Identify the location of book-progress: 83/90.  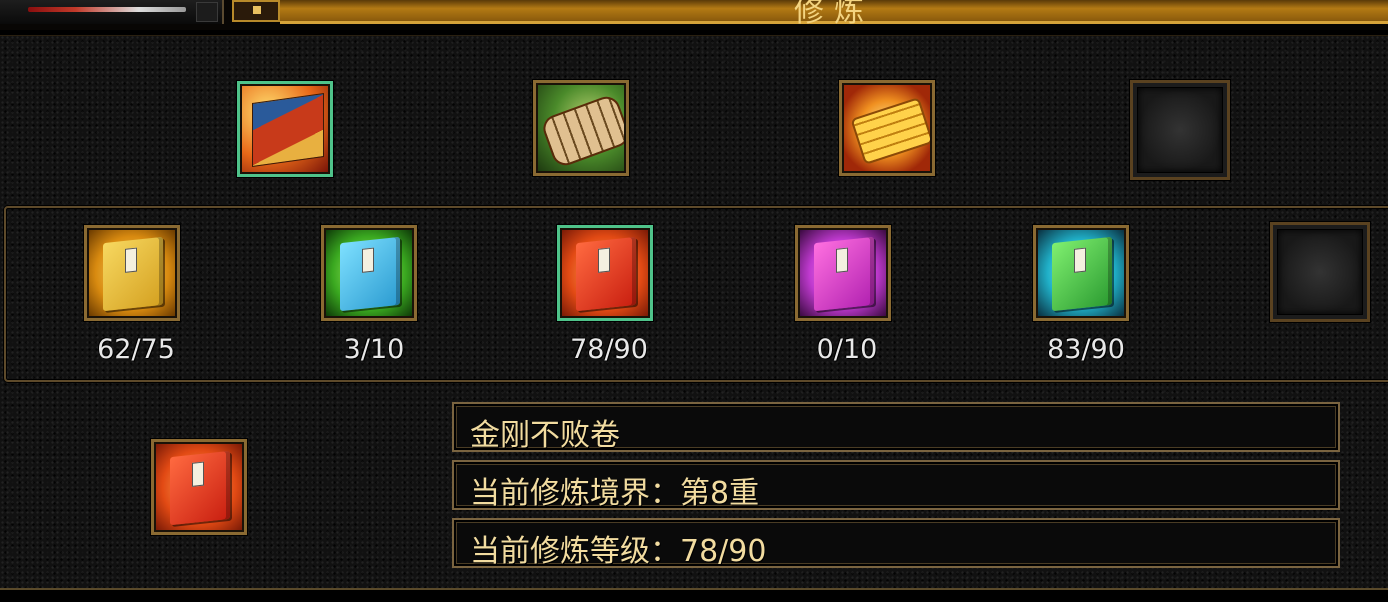
(1086, 349).